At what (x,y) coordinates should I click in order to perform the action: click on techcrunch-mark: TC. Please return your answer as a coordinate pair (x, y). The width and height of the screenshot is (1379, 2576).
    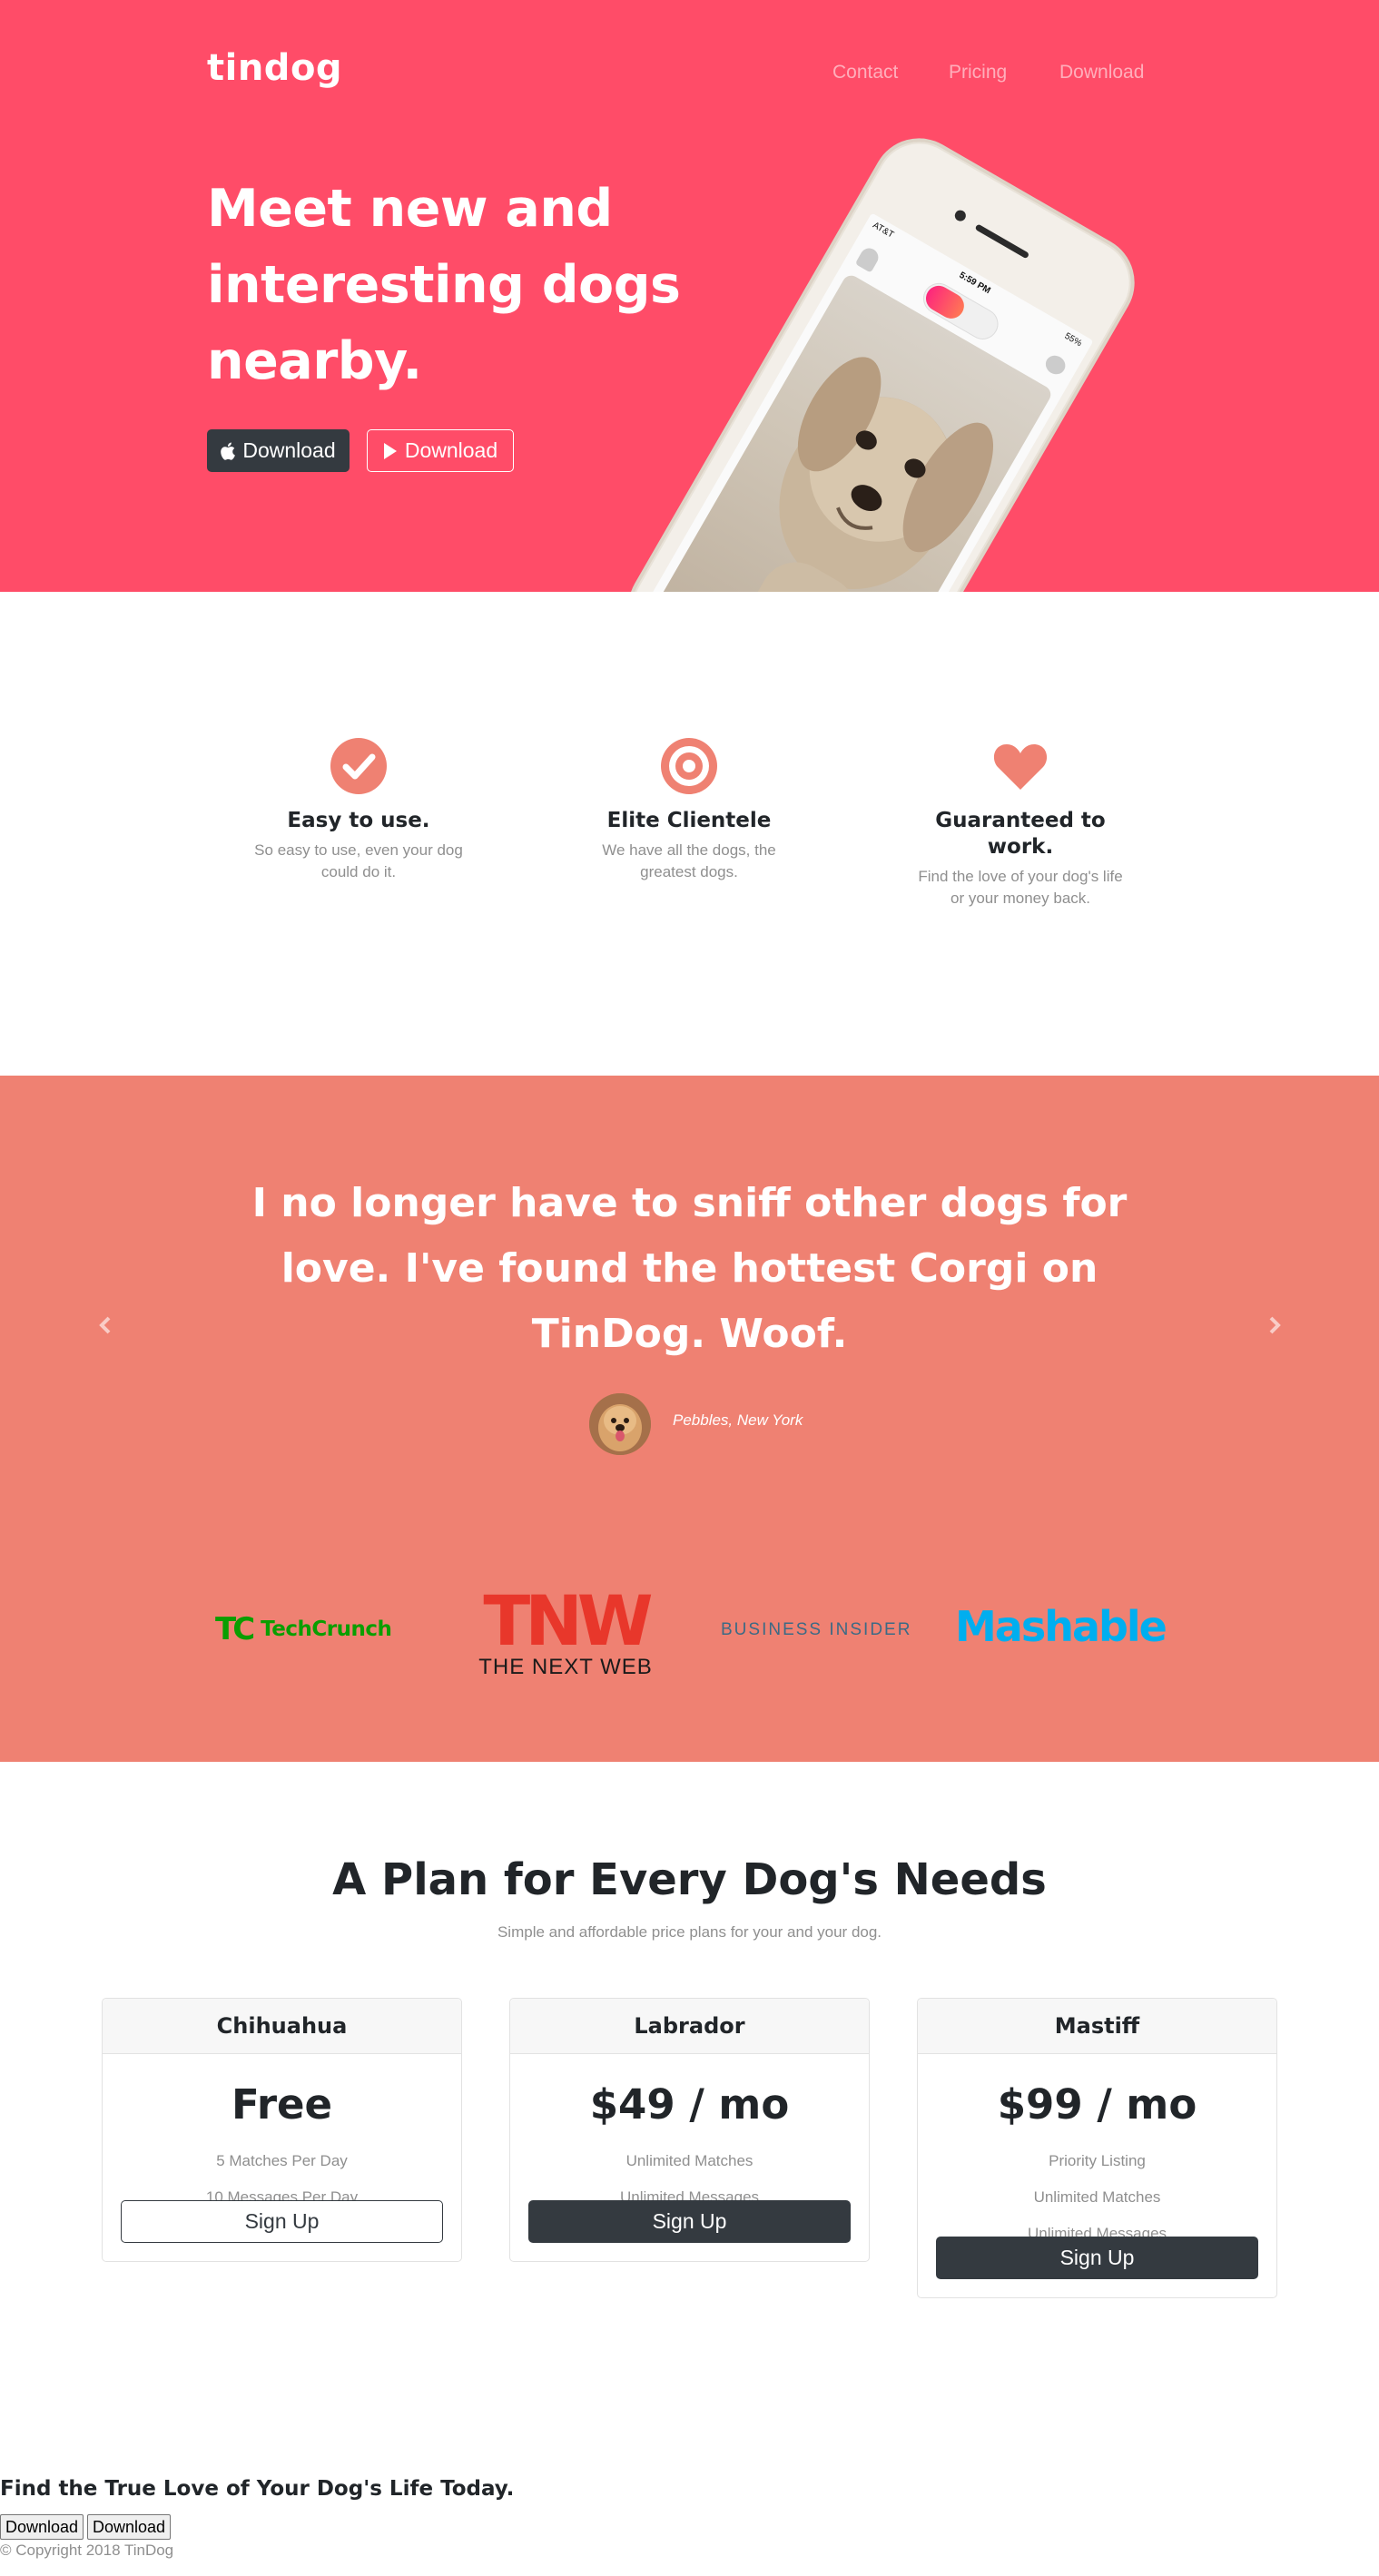
    Looking at the image, I should click on (235, 1629).